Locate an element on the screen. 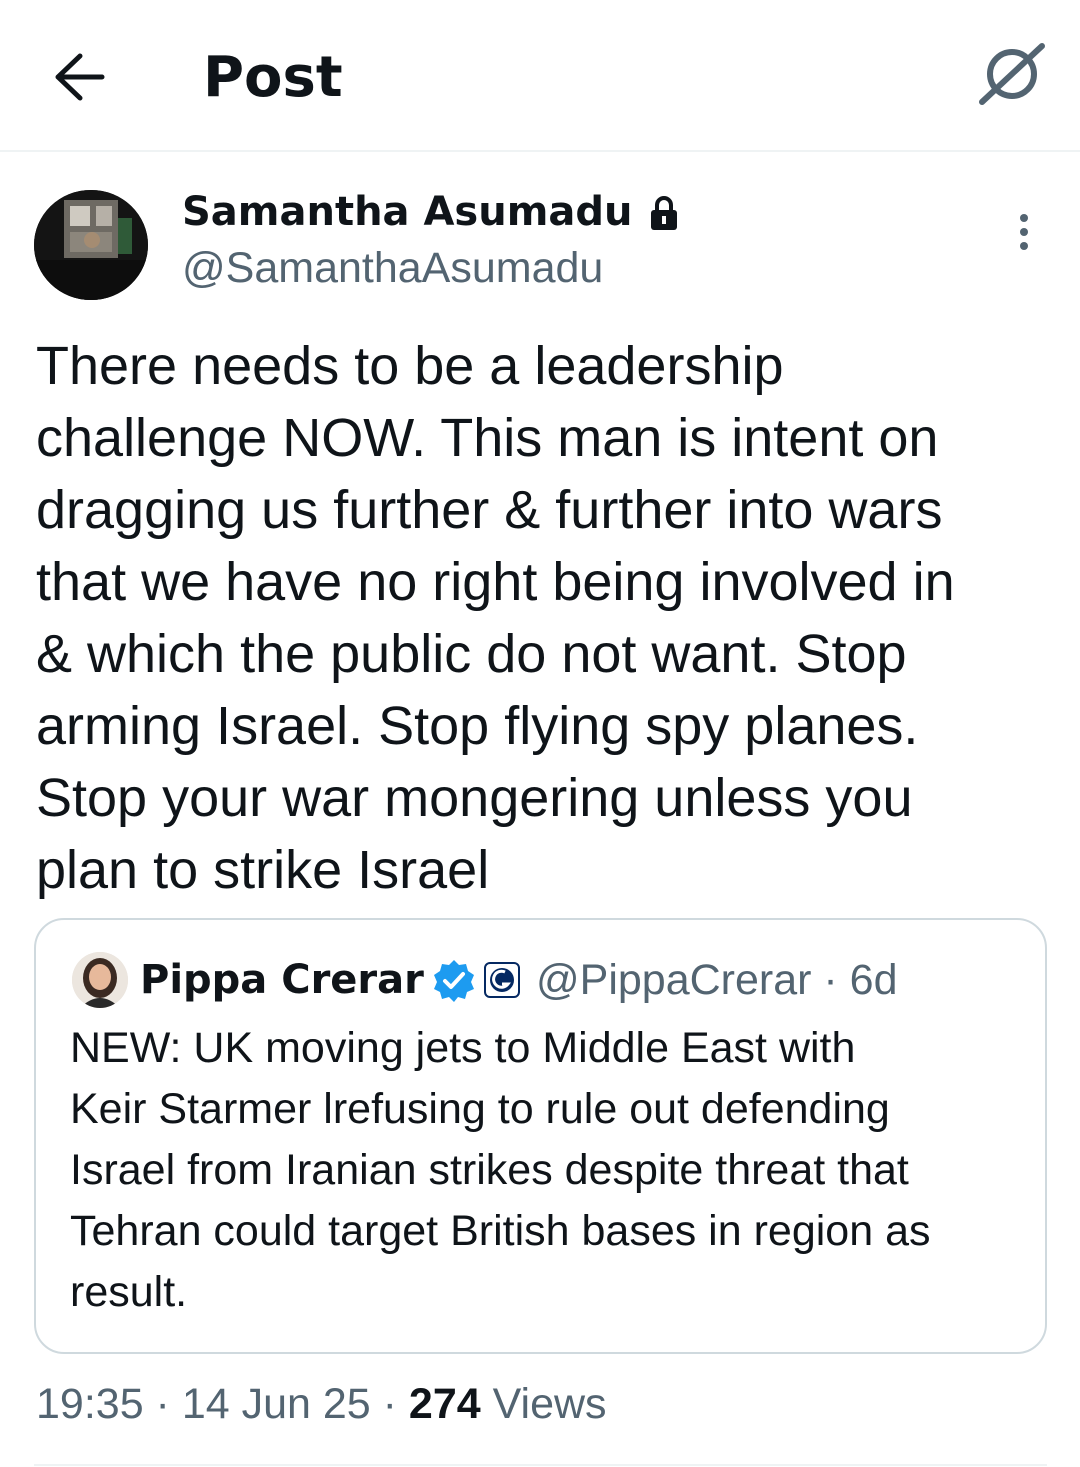  divider is located at coordinates (540, 1465).